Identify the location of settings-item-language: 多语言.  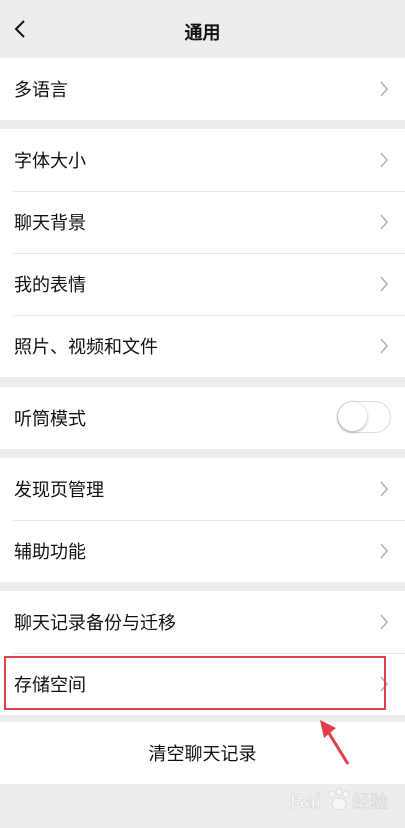
(202, 89).